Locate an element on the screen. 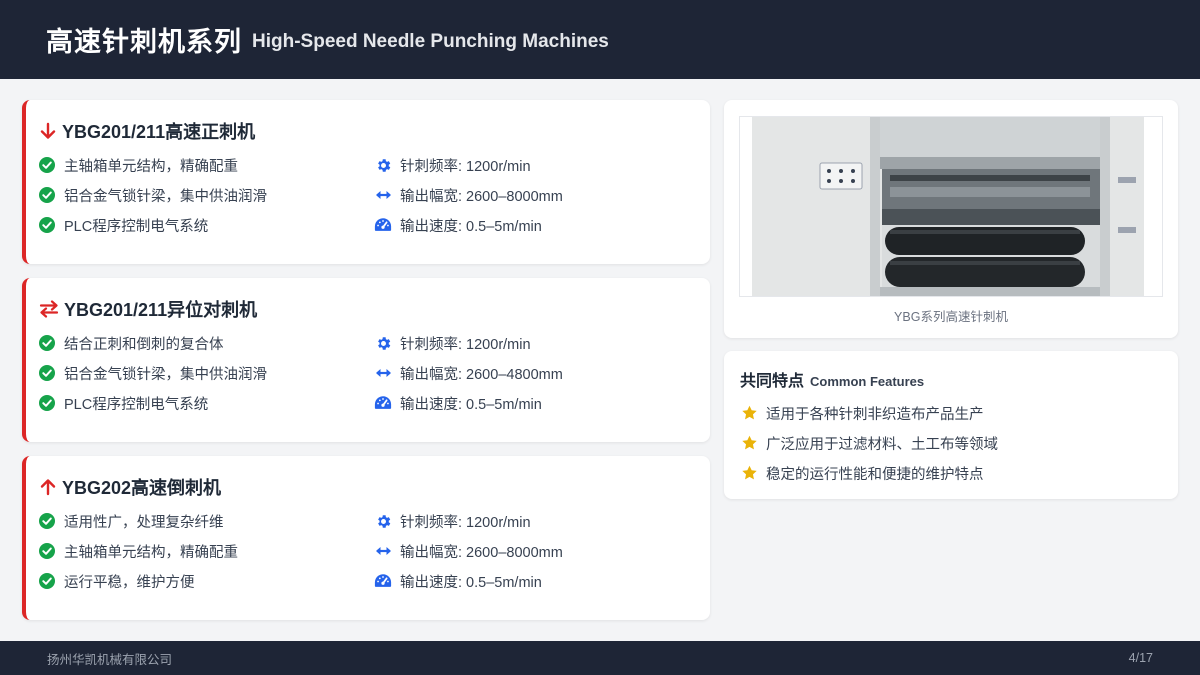 The width and height of the screenshot is (1200, 675). arrow-down-icon is located at coordinates (48, 131).